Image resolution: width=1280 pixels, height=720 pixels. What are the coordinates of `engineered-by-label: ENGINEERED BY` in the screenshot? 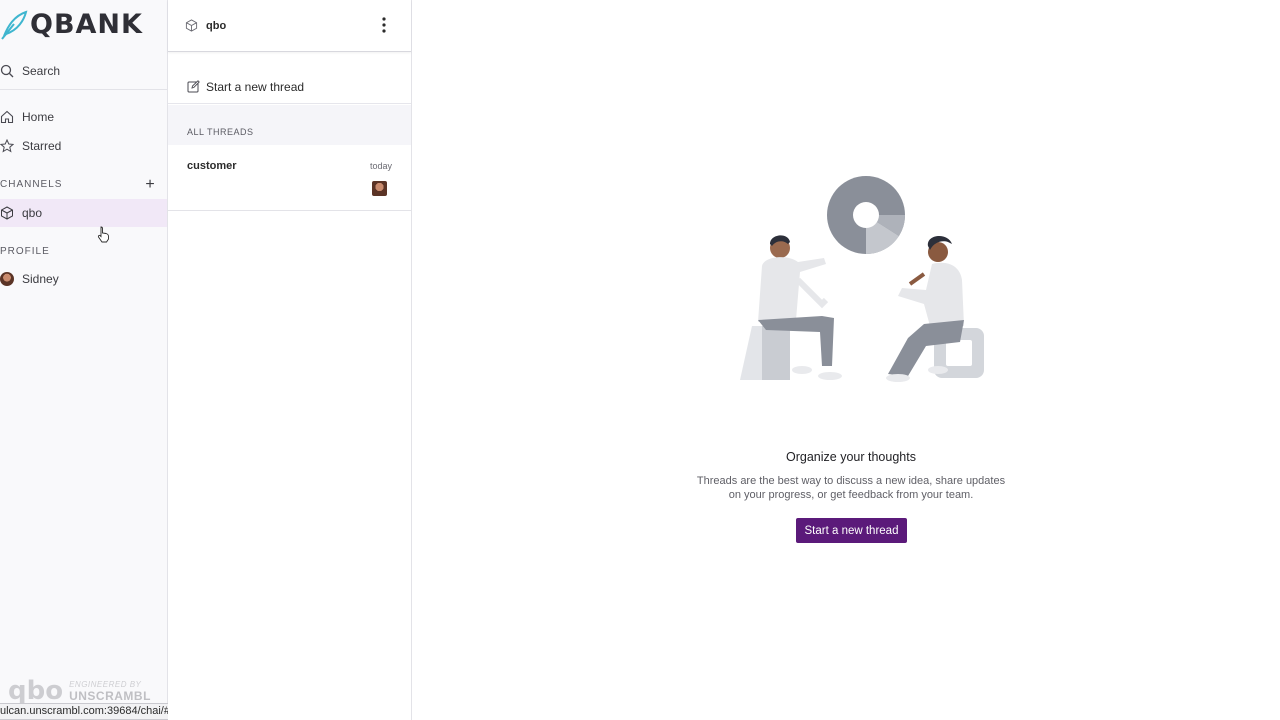 It's located at (105, 684).